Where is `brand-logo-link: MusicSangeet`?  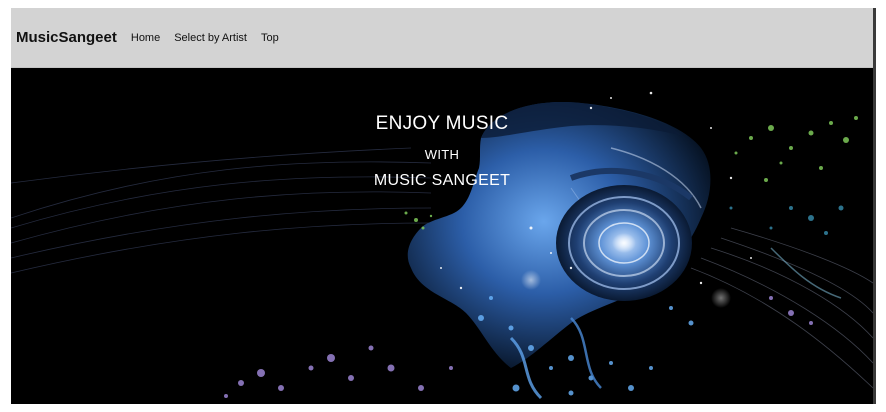
brand-logo-link: MusicSangeet is located at coordinates (66, 37).